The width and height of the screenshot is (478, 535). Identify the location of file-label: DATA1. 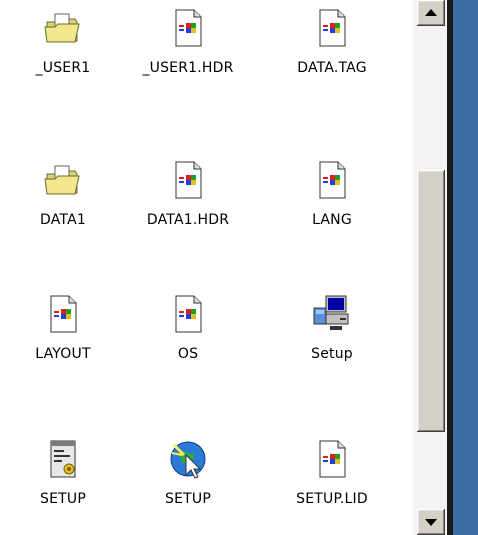
(63, 220).